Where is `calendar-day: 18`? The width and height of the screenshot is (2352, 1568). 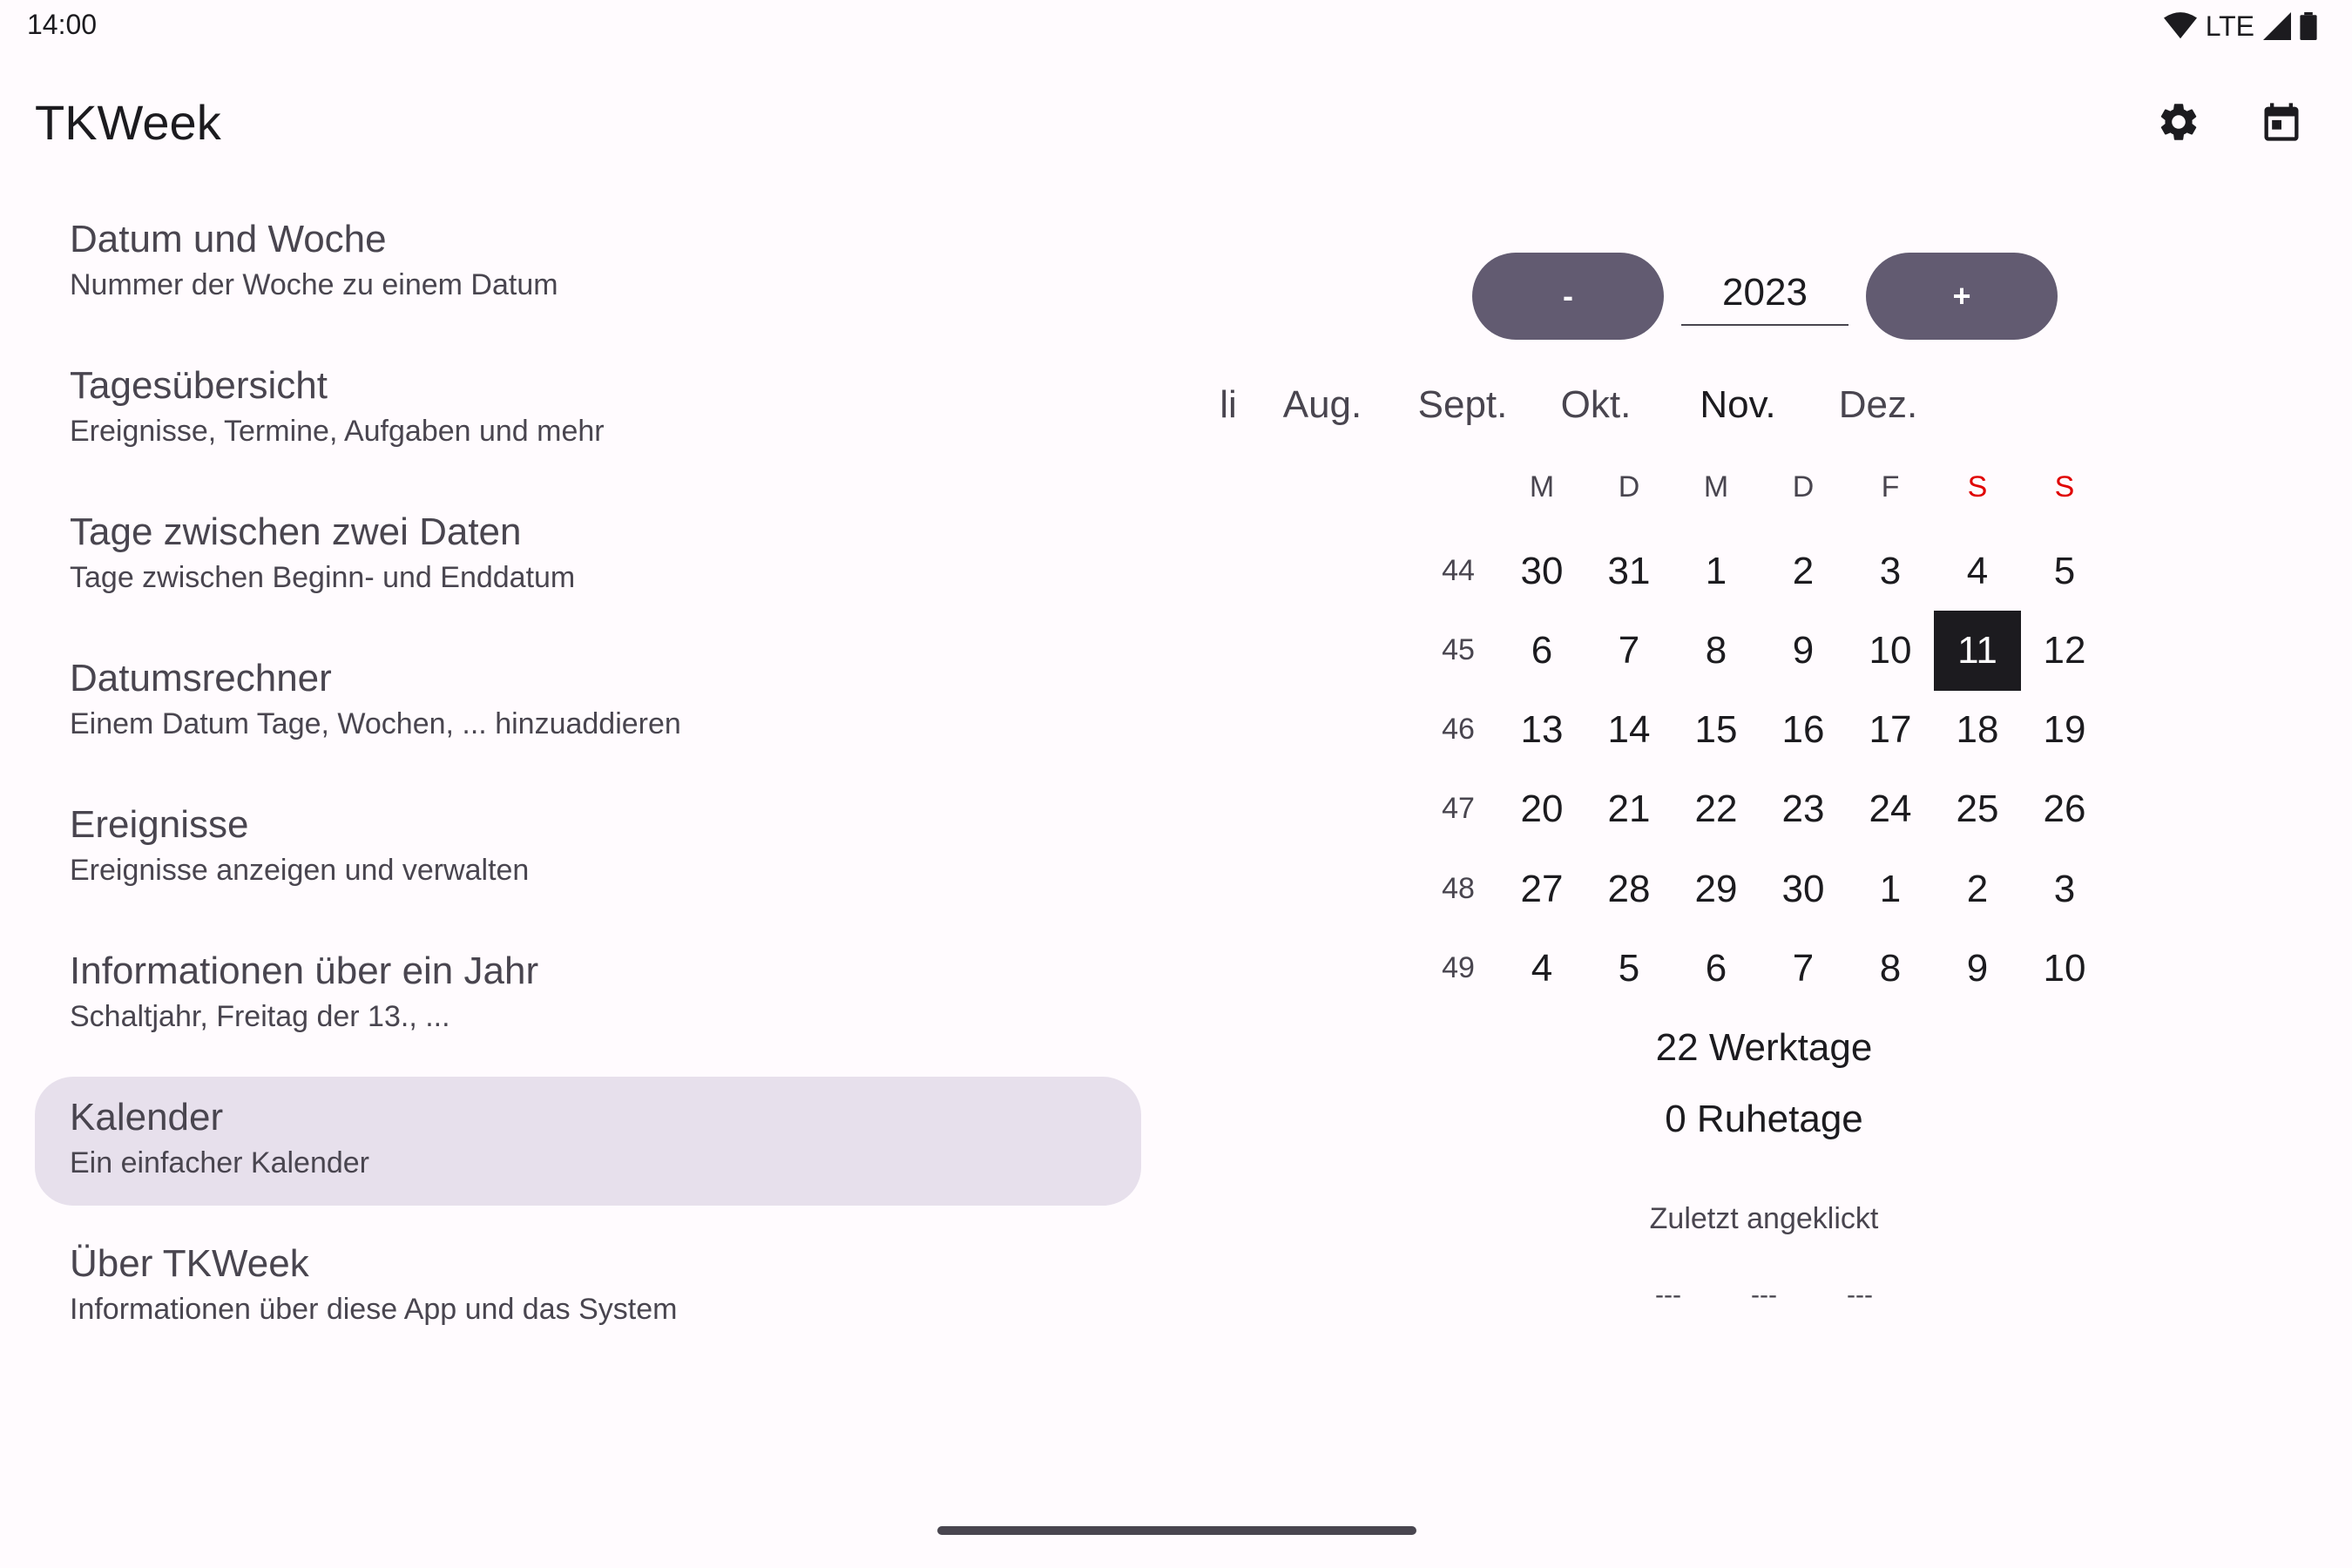
calendar-day: 18 is located at coordinates (1977, 730).